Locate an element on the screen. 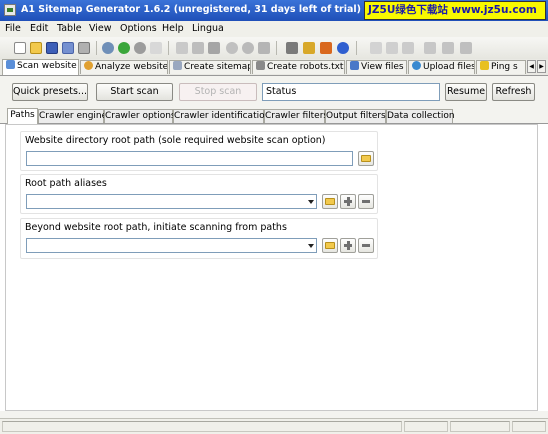 This screenshot has width=548, height=434. root-path-aliases-group: Root path aliases is located at coordinates (199, 194).